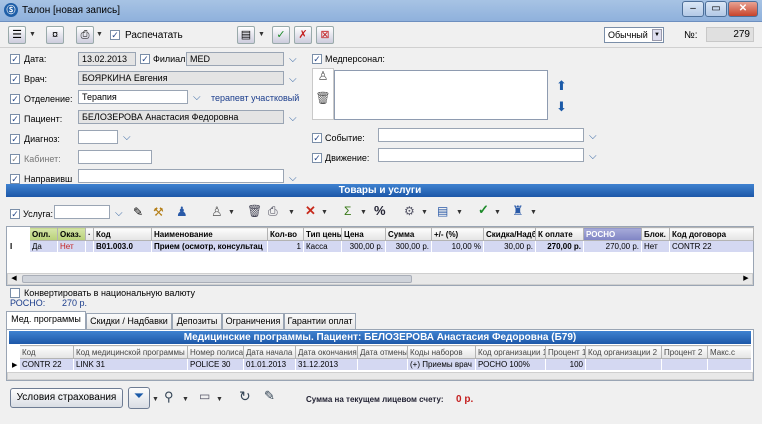 Image resolution: width=762 pixels, height=424 pixels. I want to click on col-header: Сумма, so click(408, 234).